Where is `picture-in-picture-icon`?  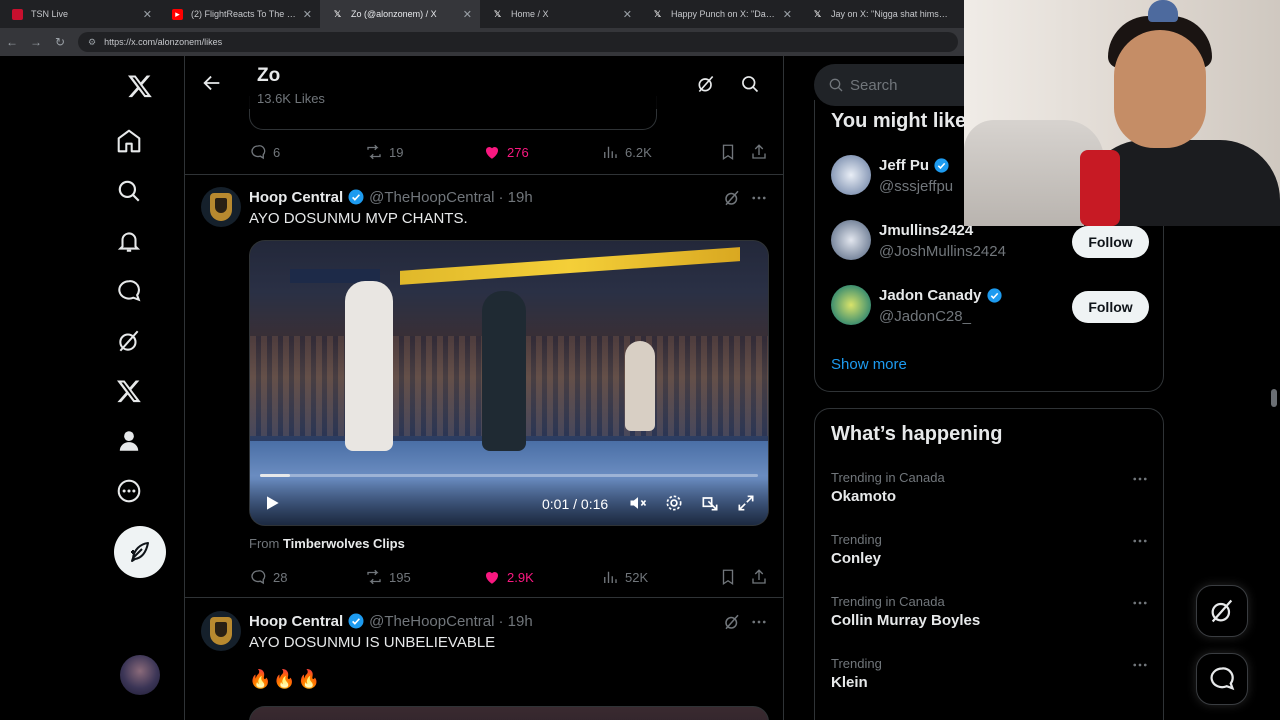
picture-in-picture-icon is located at coordinates (710, 503).